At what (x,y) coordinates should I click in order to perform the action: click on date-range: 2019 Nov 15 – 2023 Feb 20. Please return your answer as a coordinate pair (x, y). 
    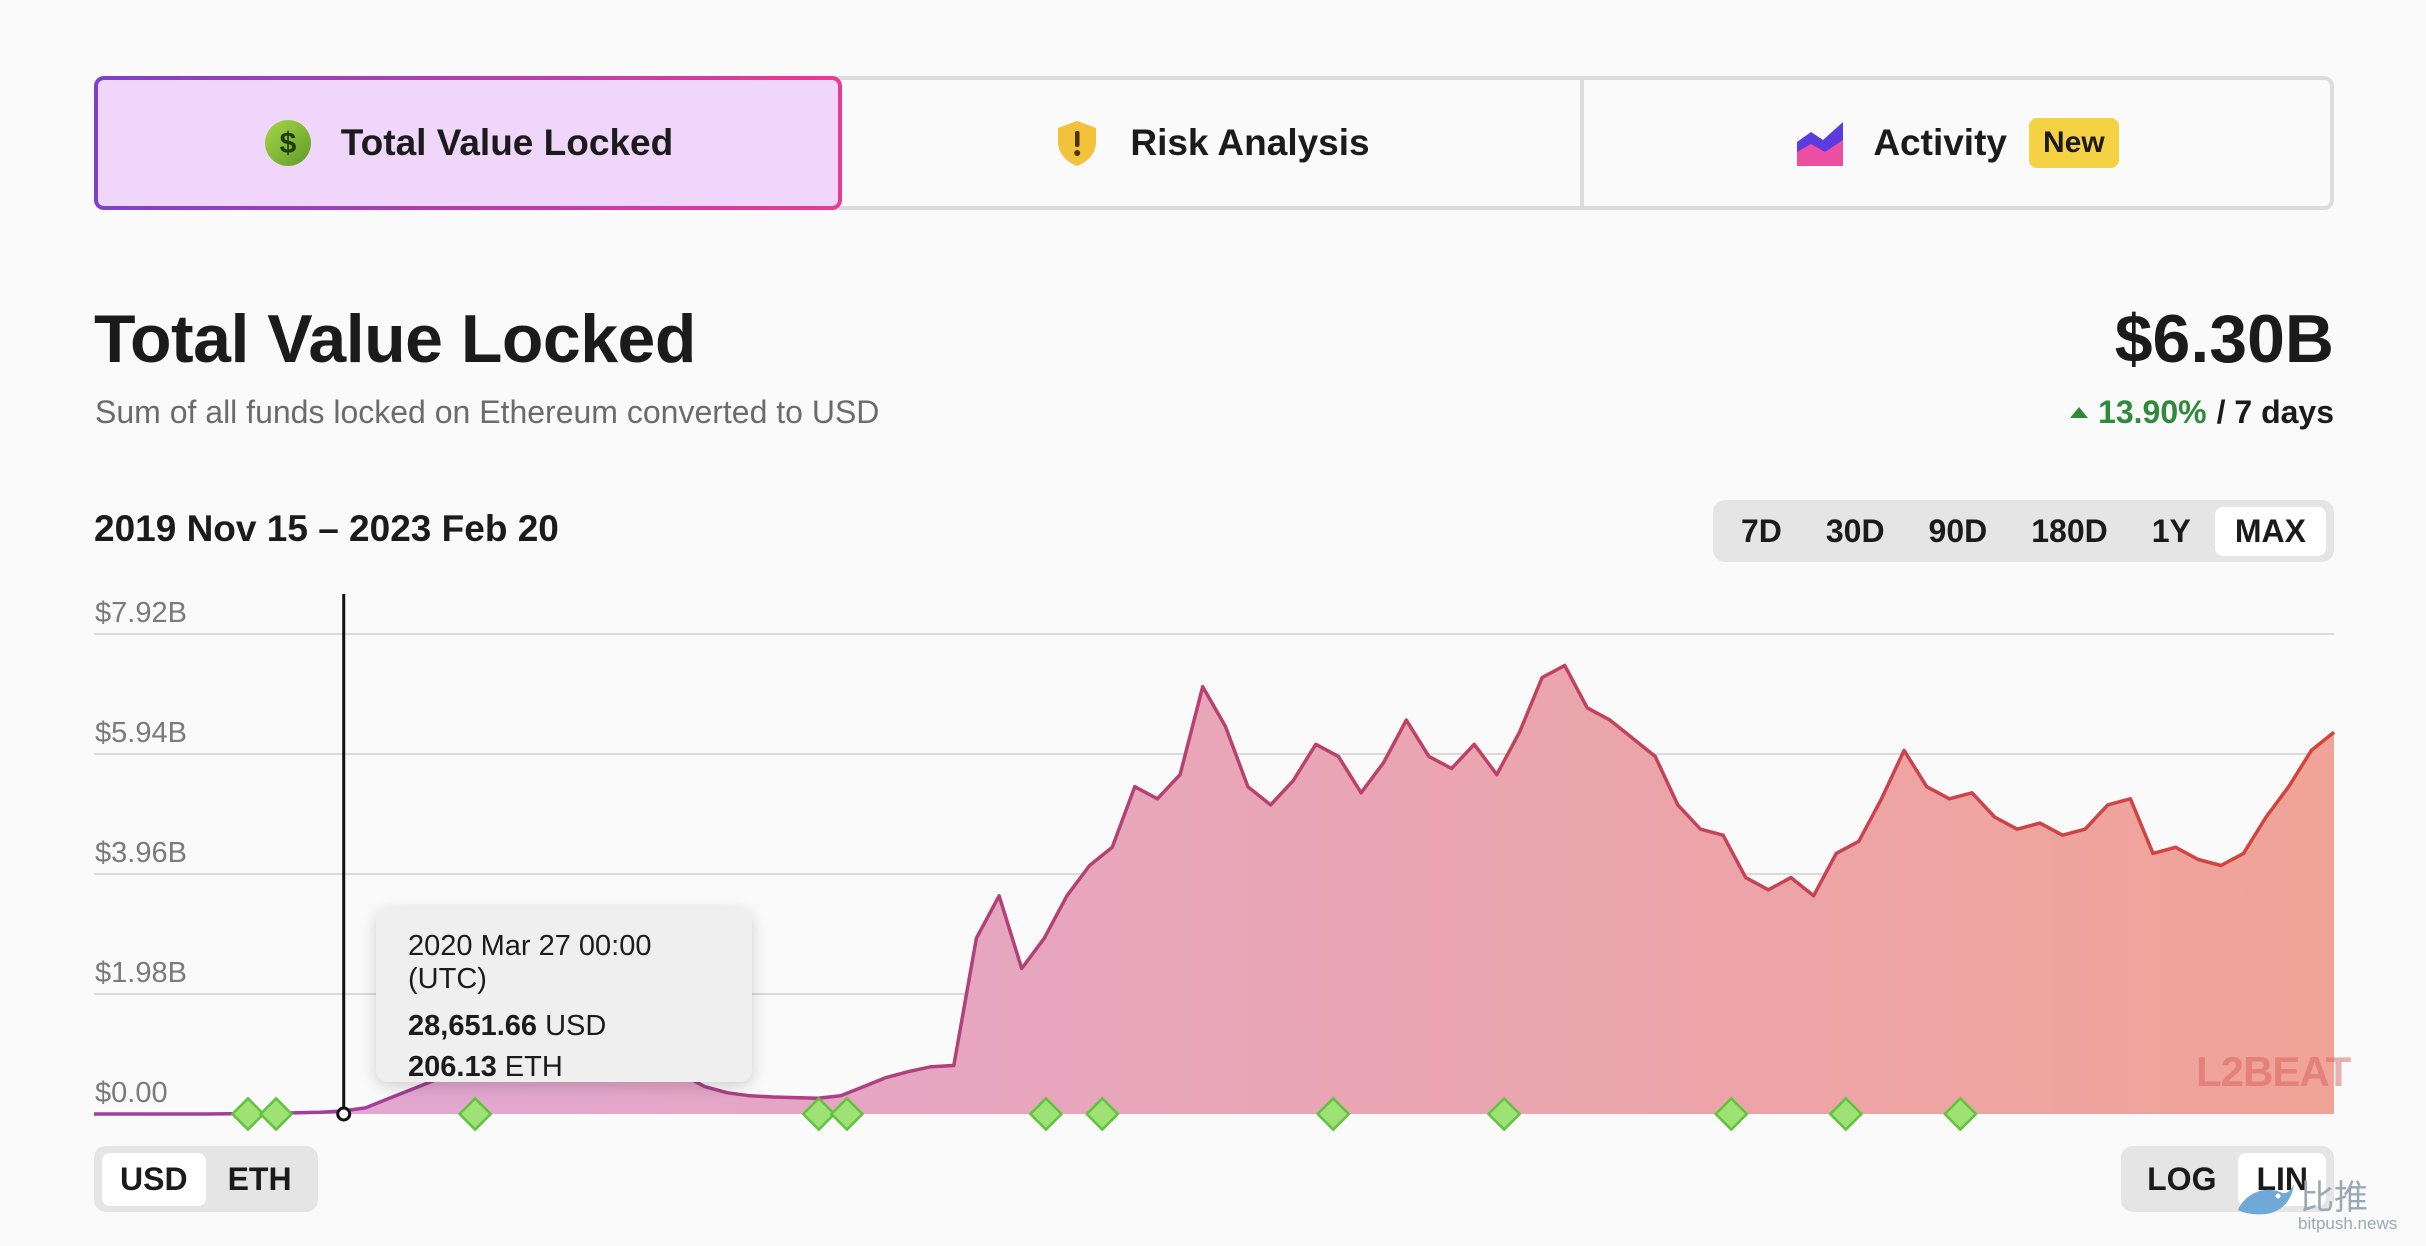
    Looking at the image, I should click on (326, 528).